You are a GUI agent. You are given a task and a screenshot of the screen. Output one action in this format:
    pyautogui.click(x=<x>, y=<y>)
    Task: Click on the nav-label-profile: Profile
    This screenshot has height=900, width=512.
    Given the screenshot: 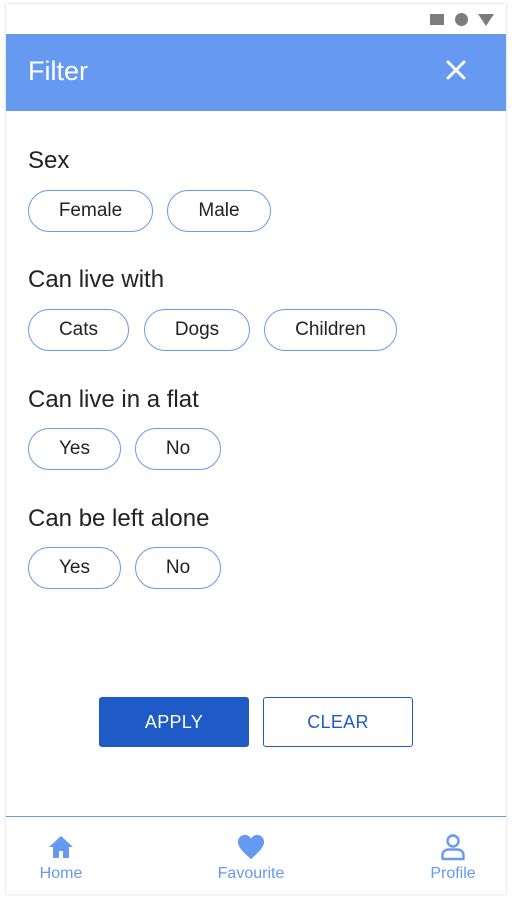 What is the action you would take?
    pyautogui.click(x=453, y=873)
    